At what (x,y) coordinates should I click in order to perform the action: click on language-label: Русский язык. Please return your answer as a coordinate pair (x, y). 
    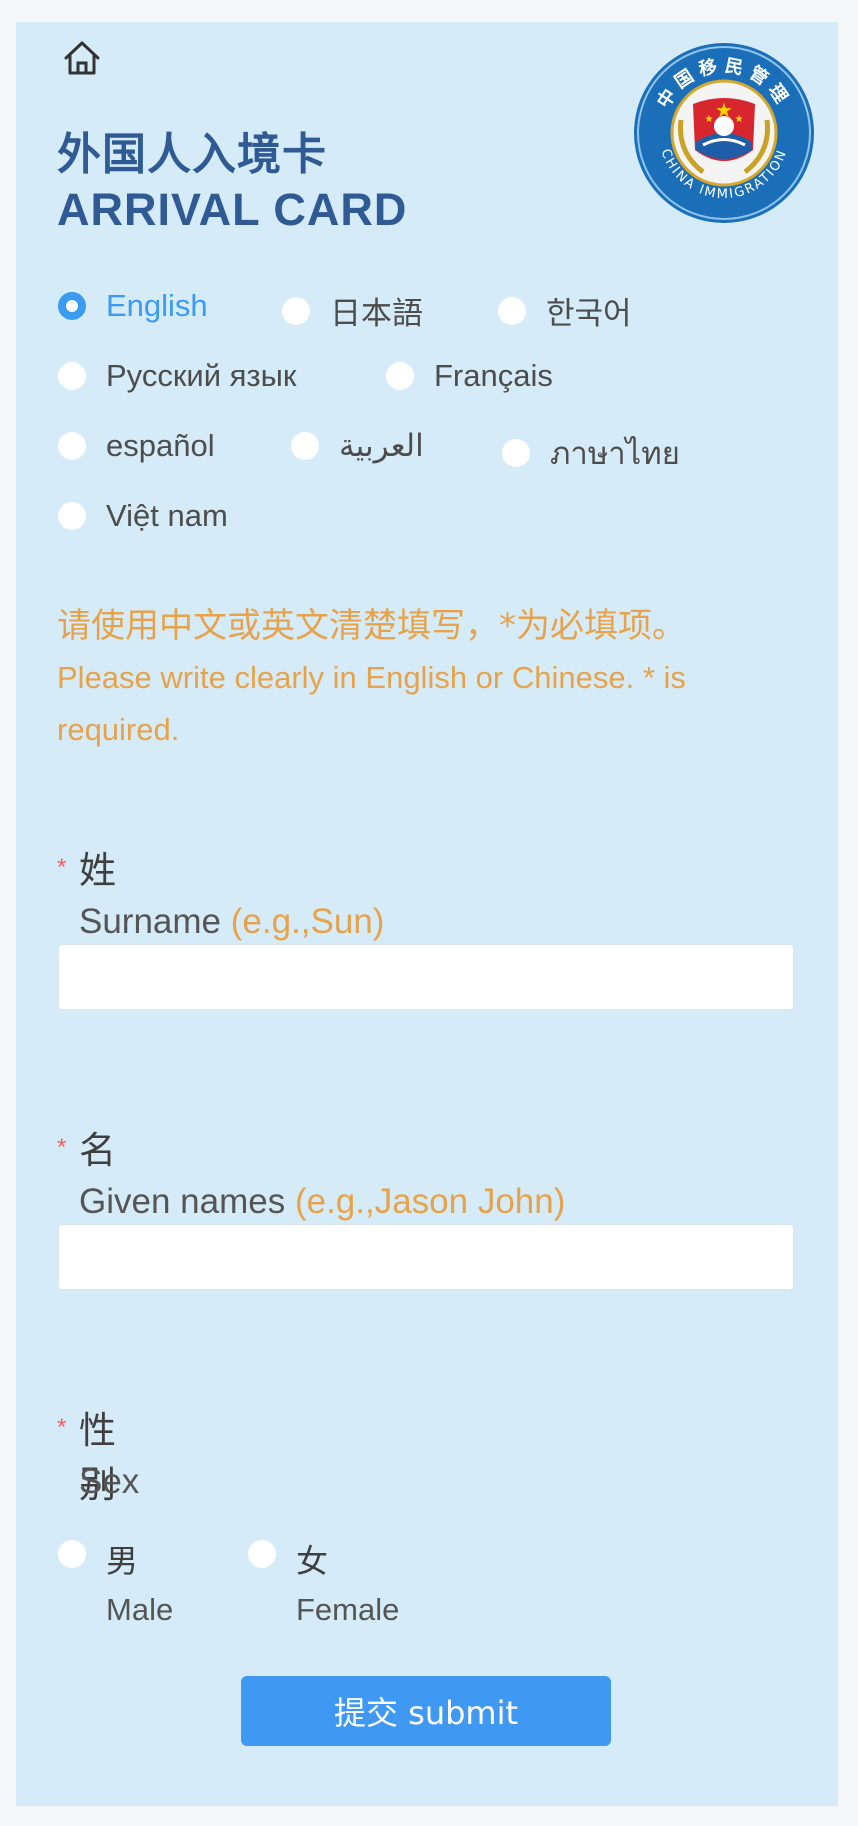
    Looking at the image, I should click on (201, 375).